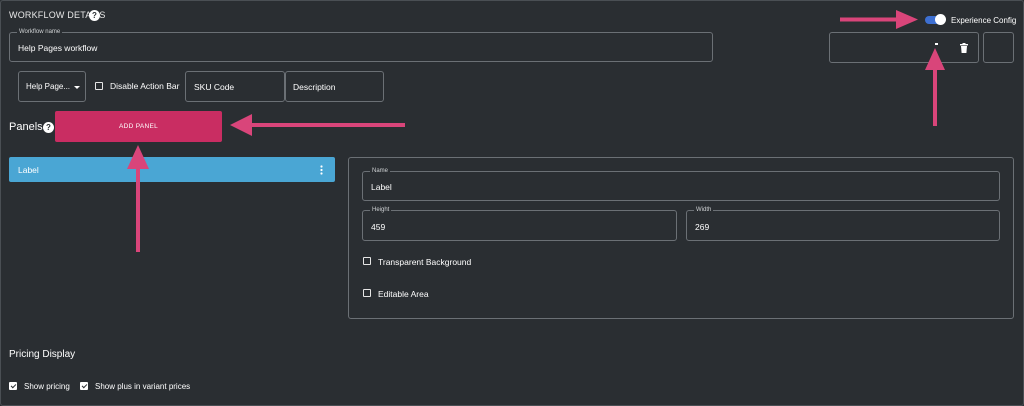 The height and width of the screenshot is (406, 1024). I want to click on panel-height-label: Height, so click(381, 210).